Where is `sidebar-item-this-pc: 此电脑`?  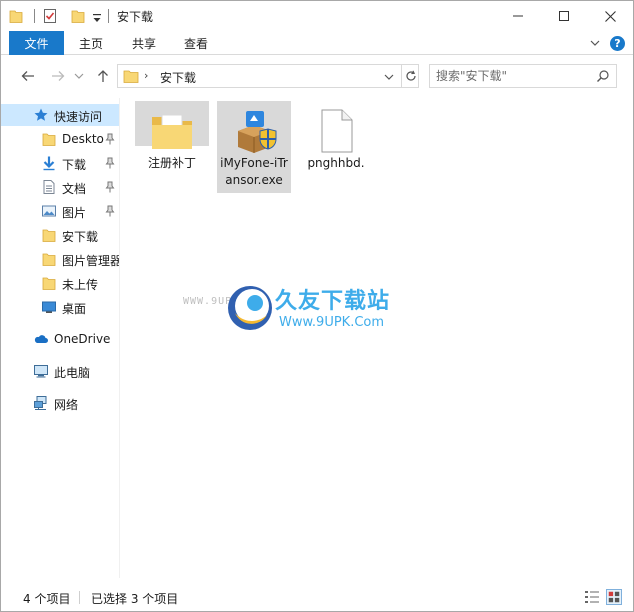
sidebar-item-this-pc: 此电脑 is located at coordinates (60, 371).